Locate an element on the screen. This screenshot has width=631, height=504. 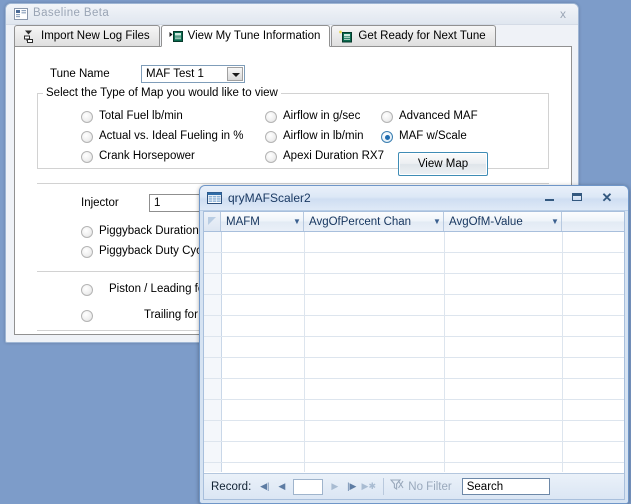
column-header-label: AvgOfM-Value is located at coordinates (486, 221).